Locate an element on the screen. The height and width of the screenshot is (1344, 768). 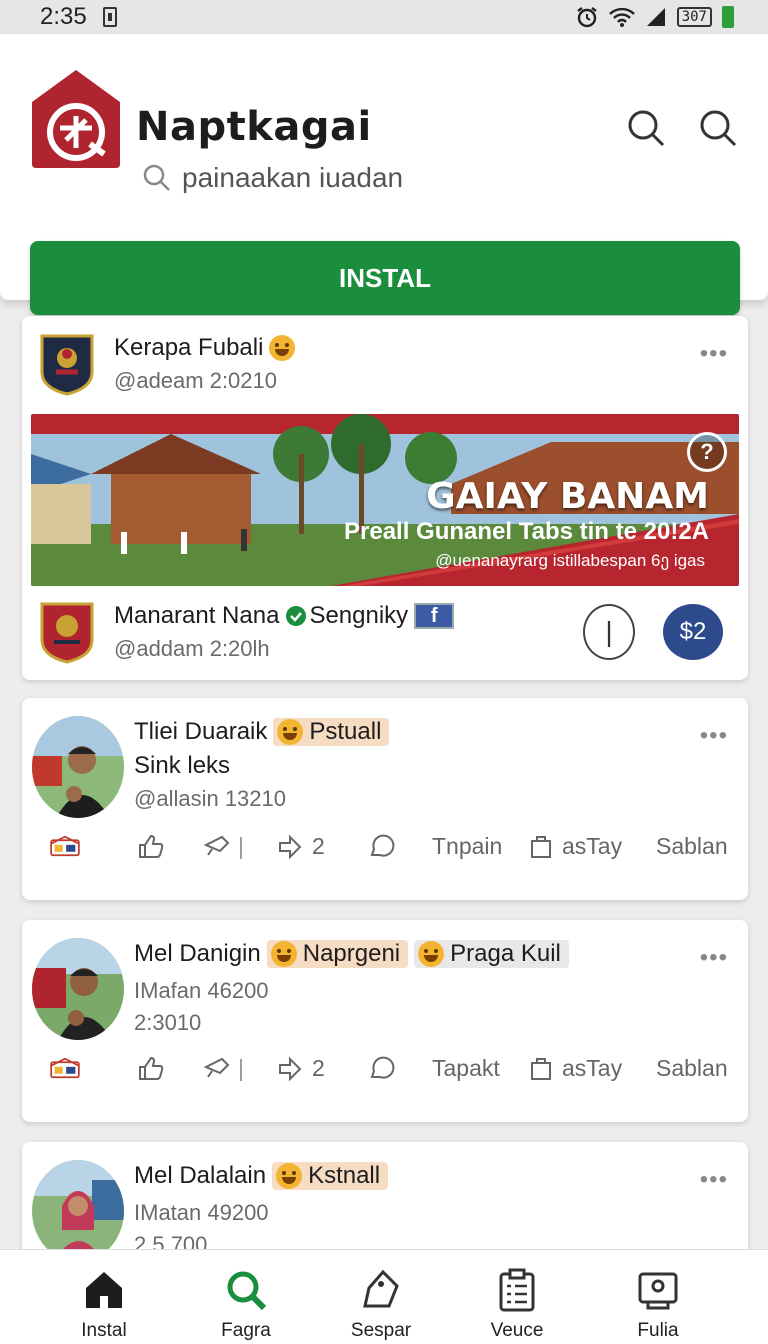
app-logo is located at coordinates (76, 119).